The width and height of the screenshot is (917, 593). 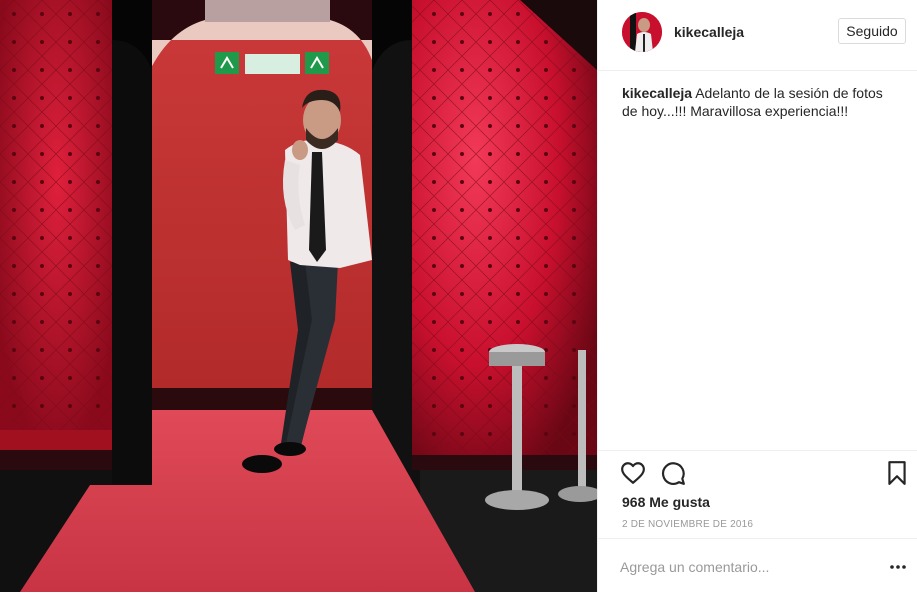 What do you see at coordinates (898, 567) in the screenshot?
I see `more-options-icon` at bounding box center [898, 567].